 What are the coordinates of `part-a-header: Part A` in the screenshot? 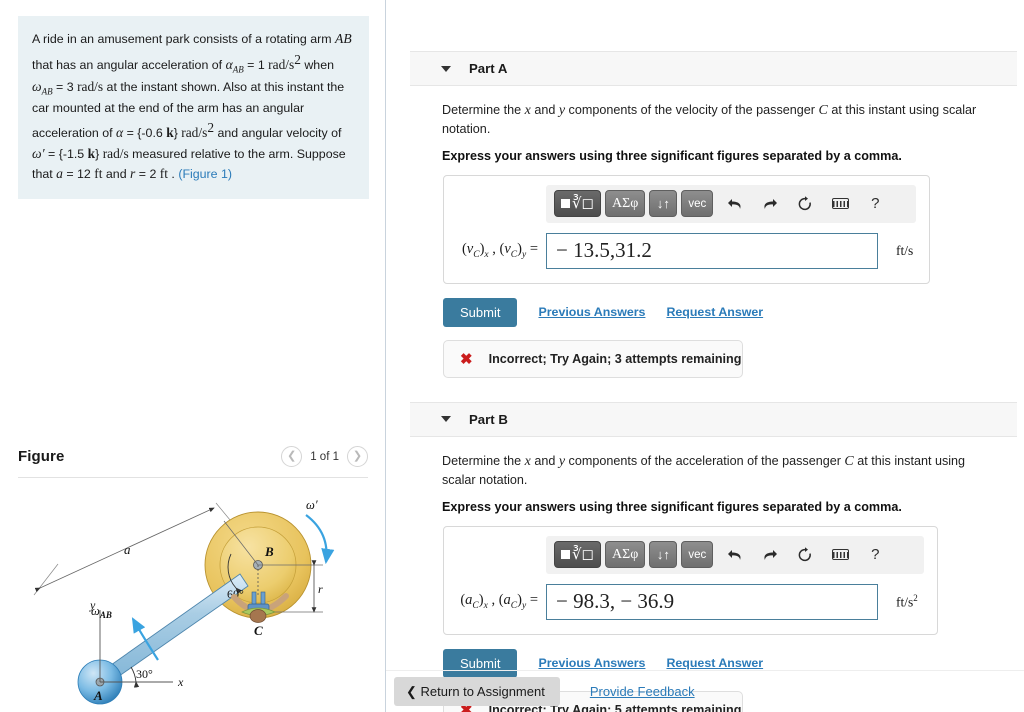 It's located at (713, 68).